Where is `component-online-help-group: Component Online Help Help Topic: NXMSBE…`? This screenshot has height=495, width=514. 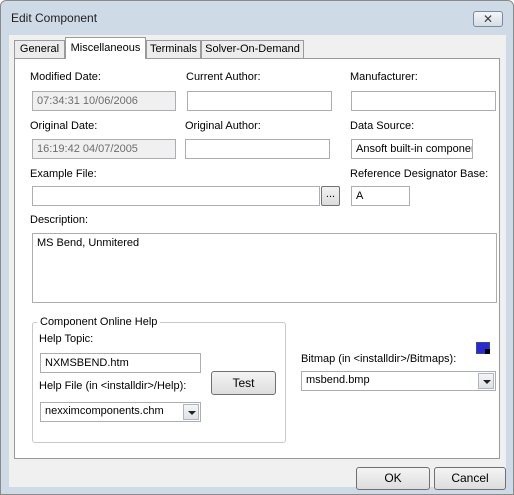
component-online-help-group: Component Online Help Help Topic: NXMSBE… is located at coordinates (159, 379).